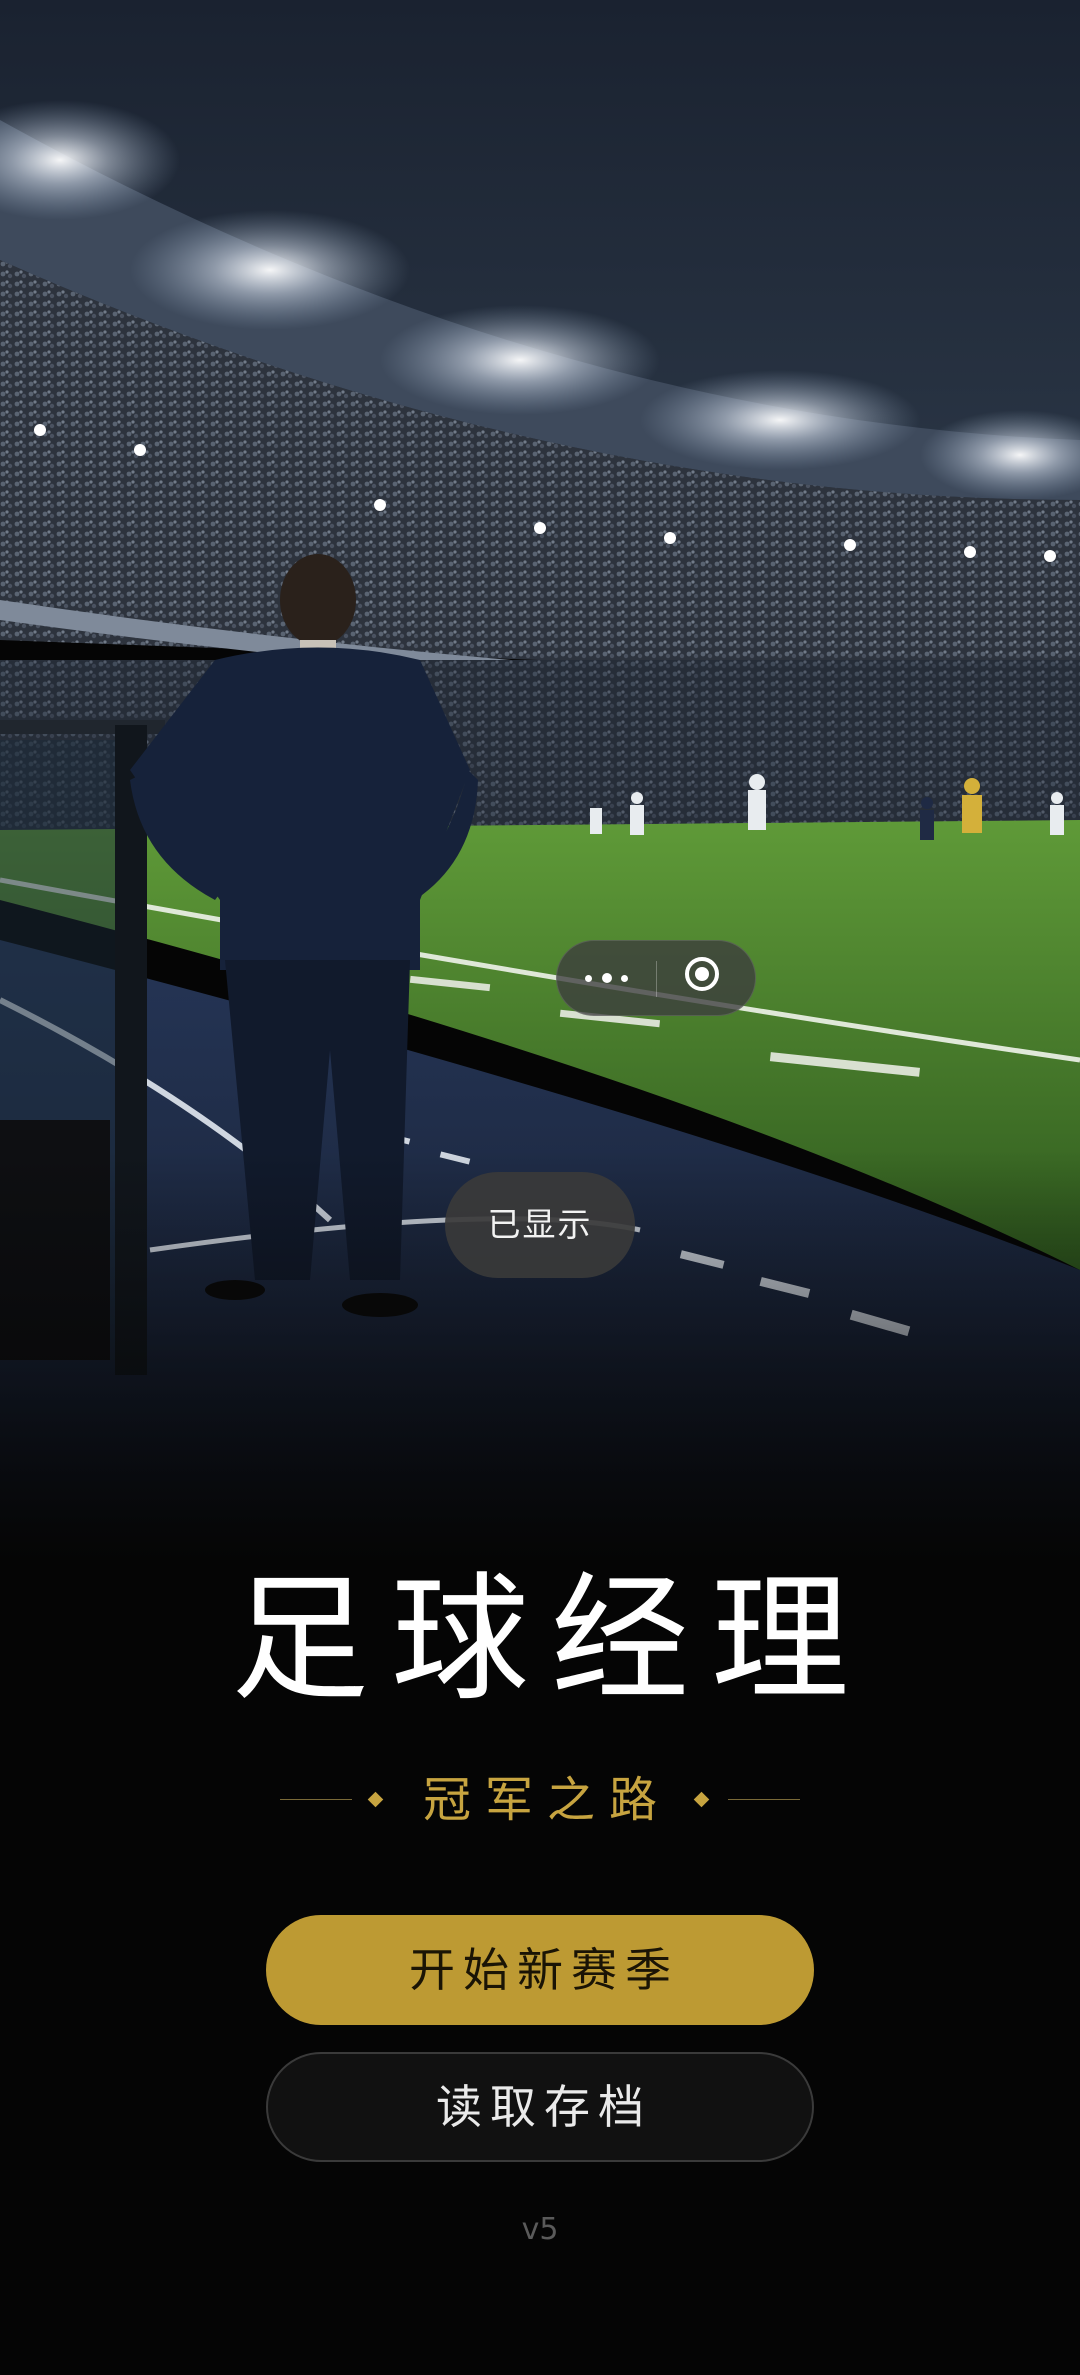 The width and height of the screenshot is (1080, 2375). Describe the element at coordinates (540, 2229) in the screenshot. I see `version-label: v5` at that location.